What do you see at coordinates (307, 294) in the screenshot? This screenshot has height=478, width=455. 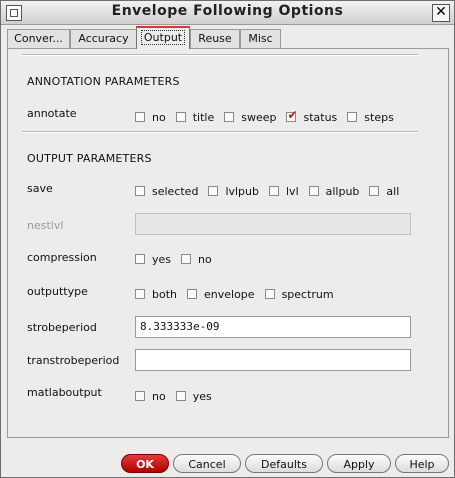 I see `option-label: spectrum` at bounding box center [307, 294].